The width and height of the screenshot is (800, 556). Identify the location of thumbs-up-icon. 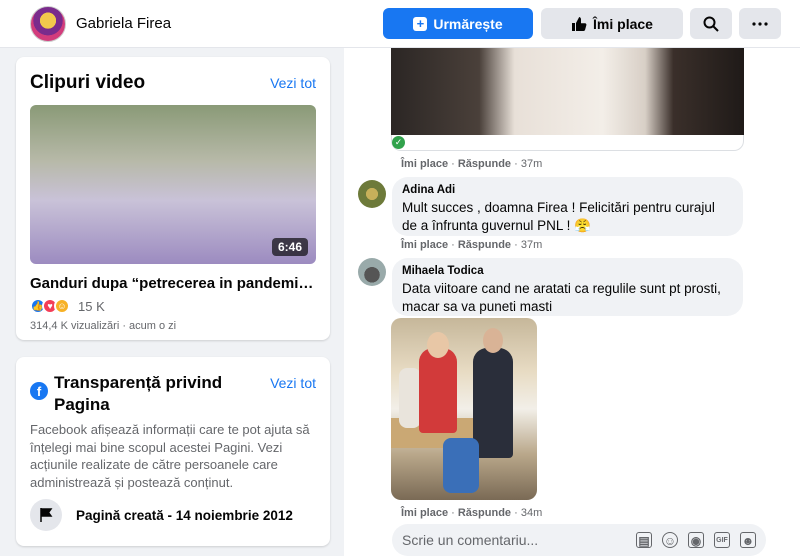
(579, 23).